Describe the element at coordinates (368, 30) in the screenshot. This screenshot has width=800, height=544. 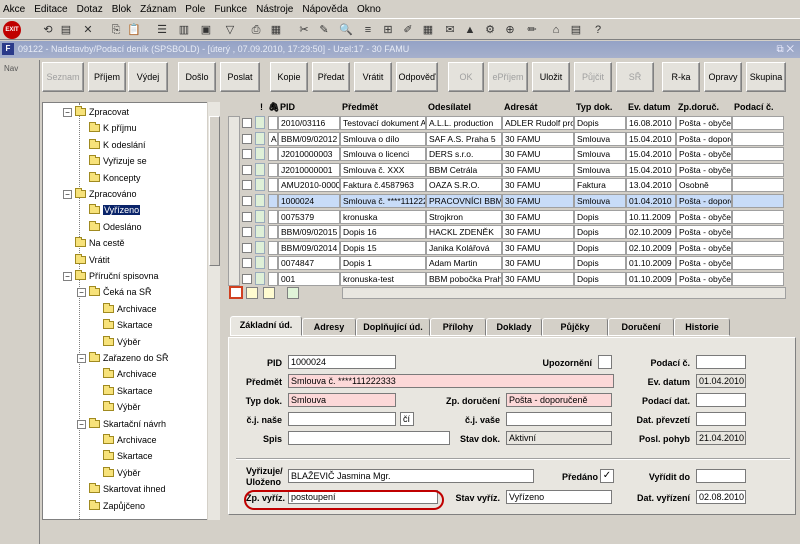
I see `text-align-icon: ≡` at that location.